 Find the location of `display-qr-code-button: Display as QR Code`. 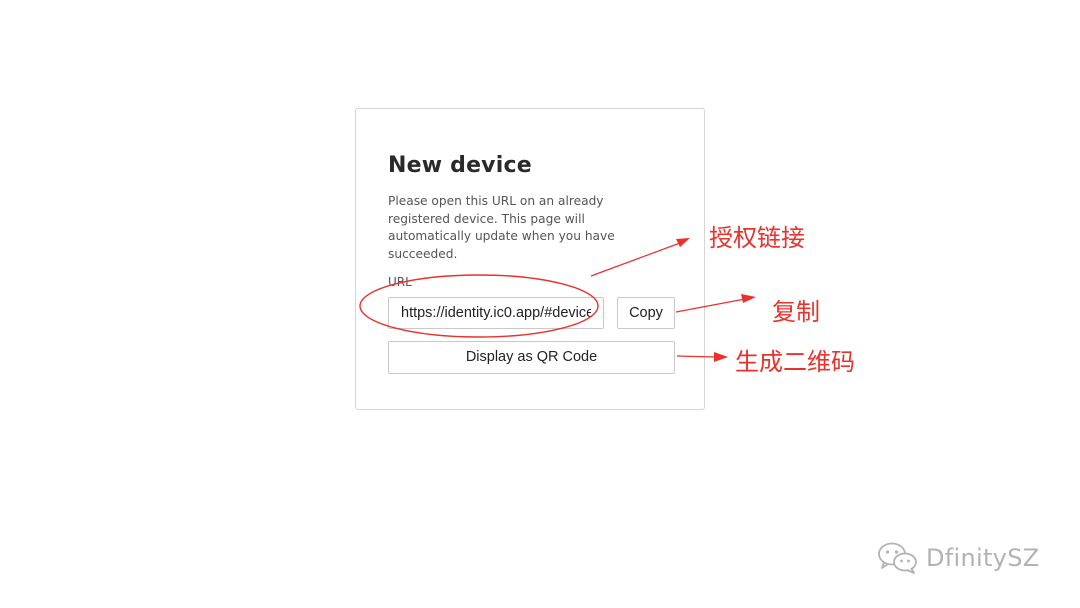

display-qr-code-button: Display as QR Code is located at coordinates (531, 357).